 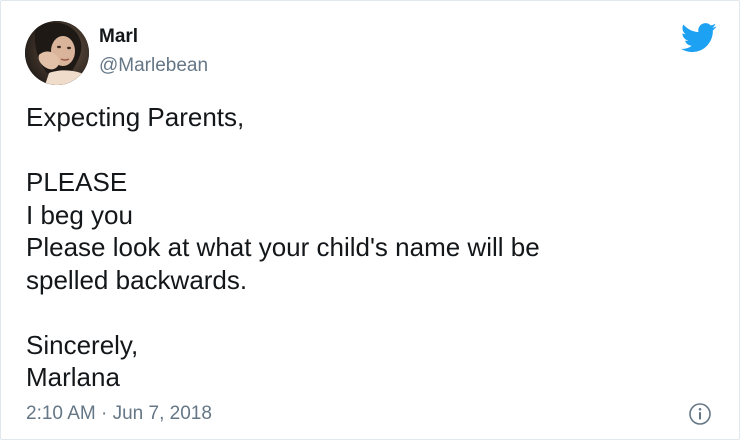 I want to click on avatar-image, so click(x=57, y=53).